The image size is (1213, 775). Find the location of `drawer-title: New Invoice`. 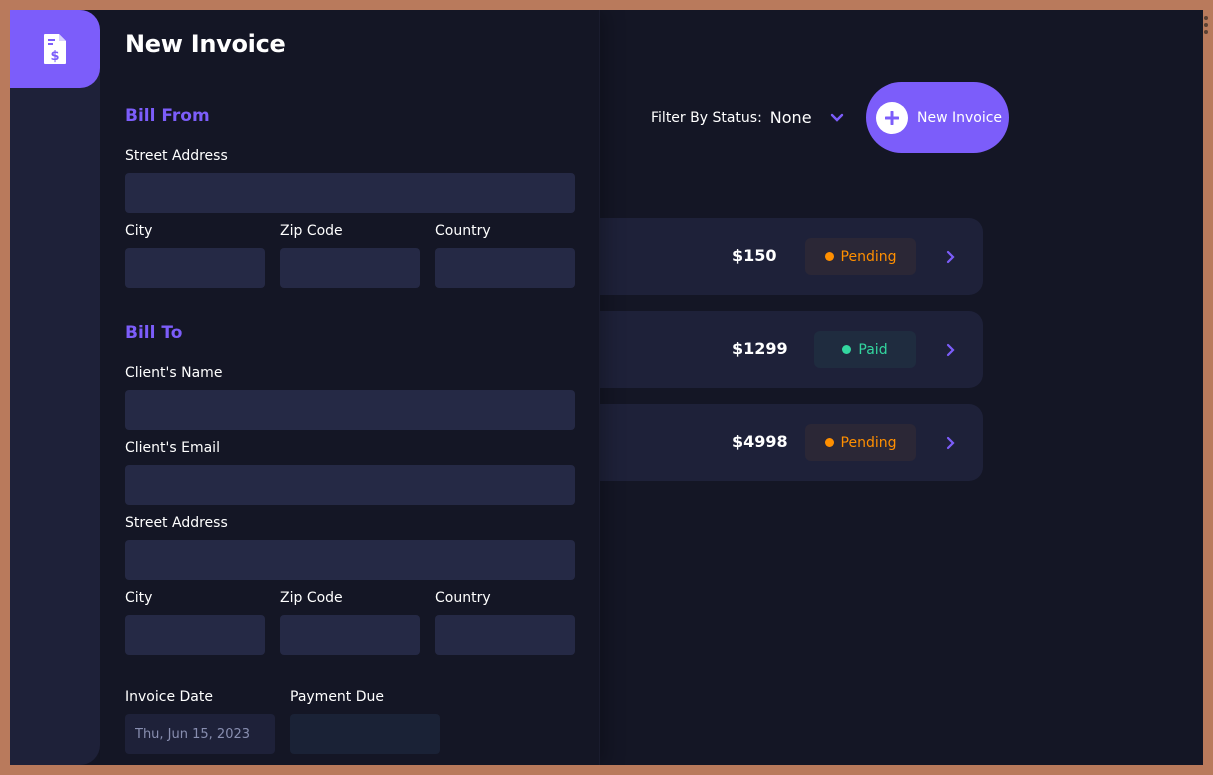

drawer-title: New Invoice is located at coordinates (205, 44).